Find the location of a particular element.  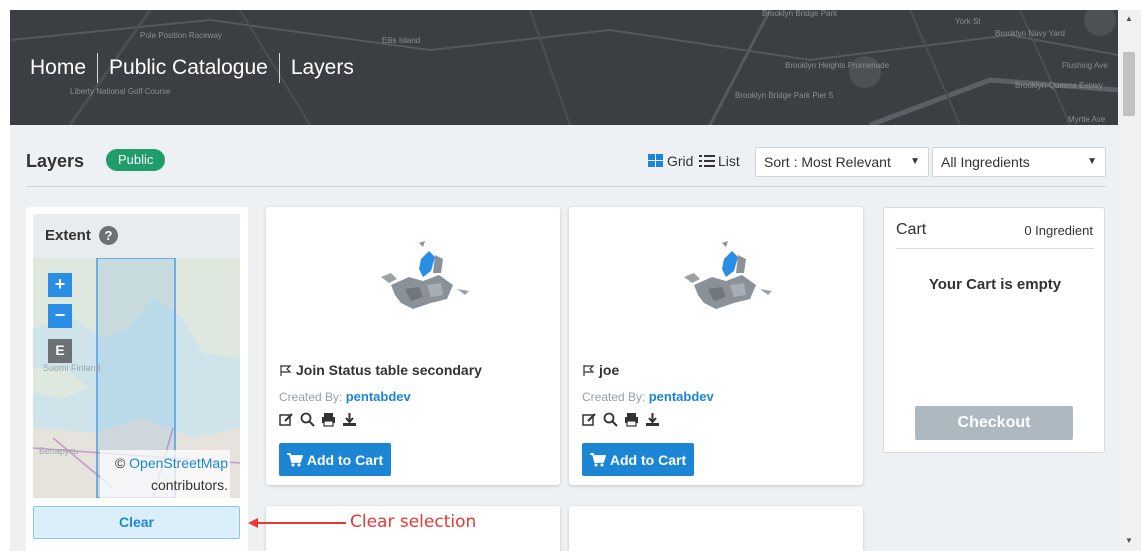

map-label: Беларусь is located at coordinates (59, 451).